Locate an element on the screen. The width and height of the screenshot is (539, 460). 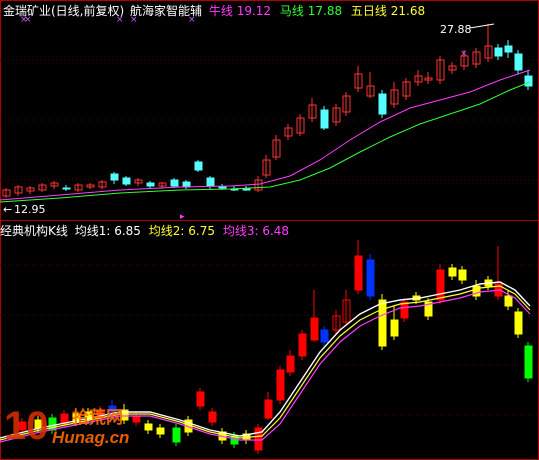
ma-line-label: 马线 is located at coordinates (291, 11).